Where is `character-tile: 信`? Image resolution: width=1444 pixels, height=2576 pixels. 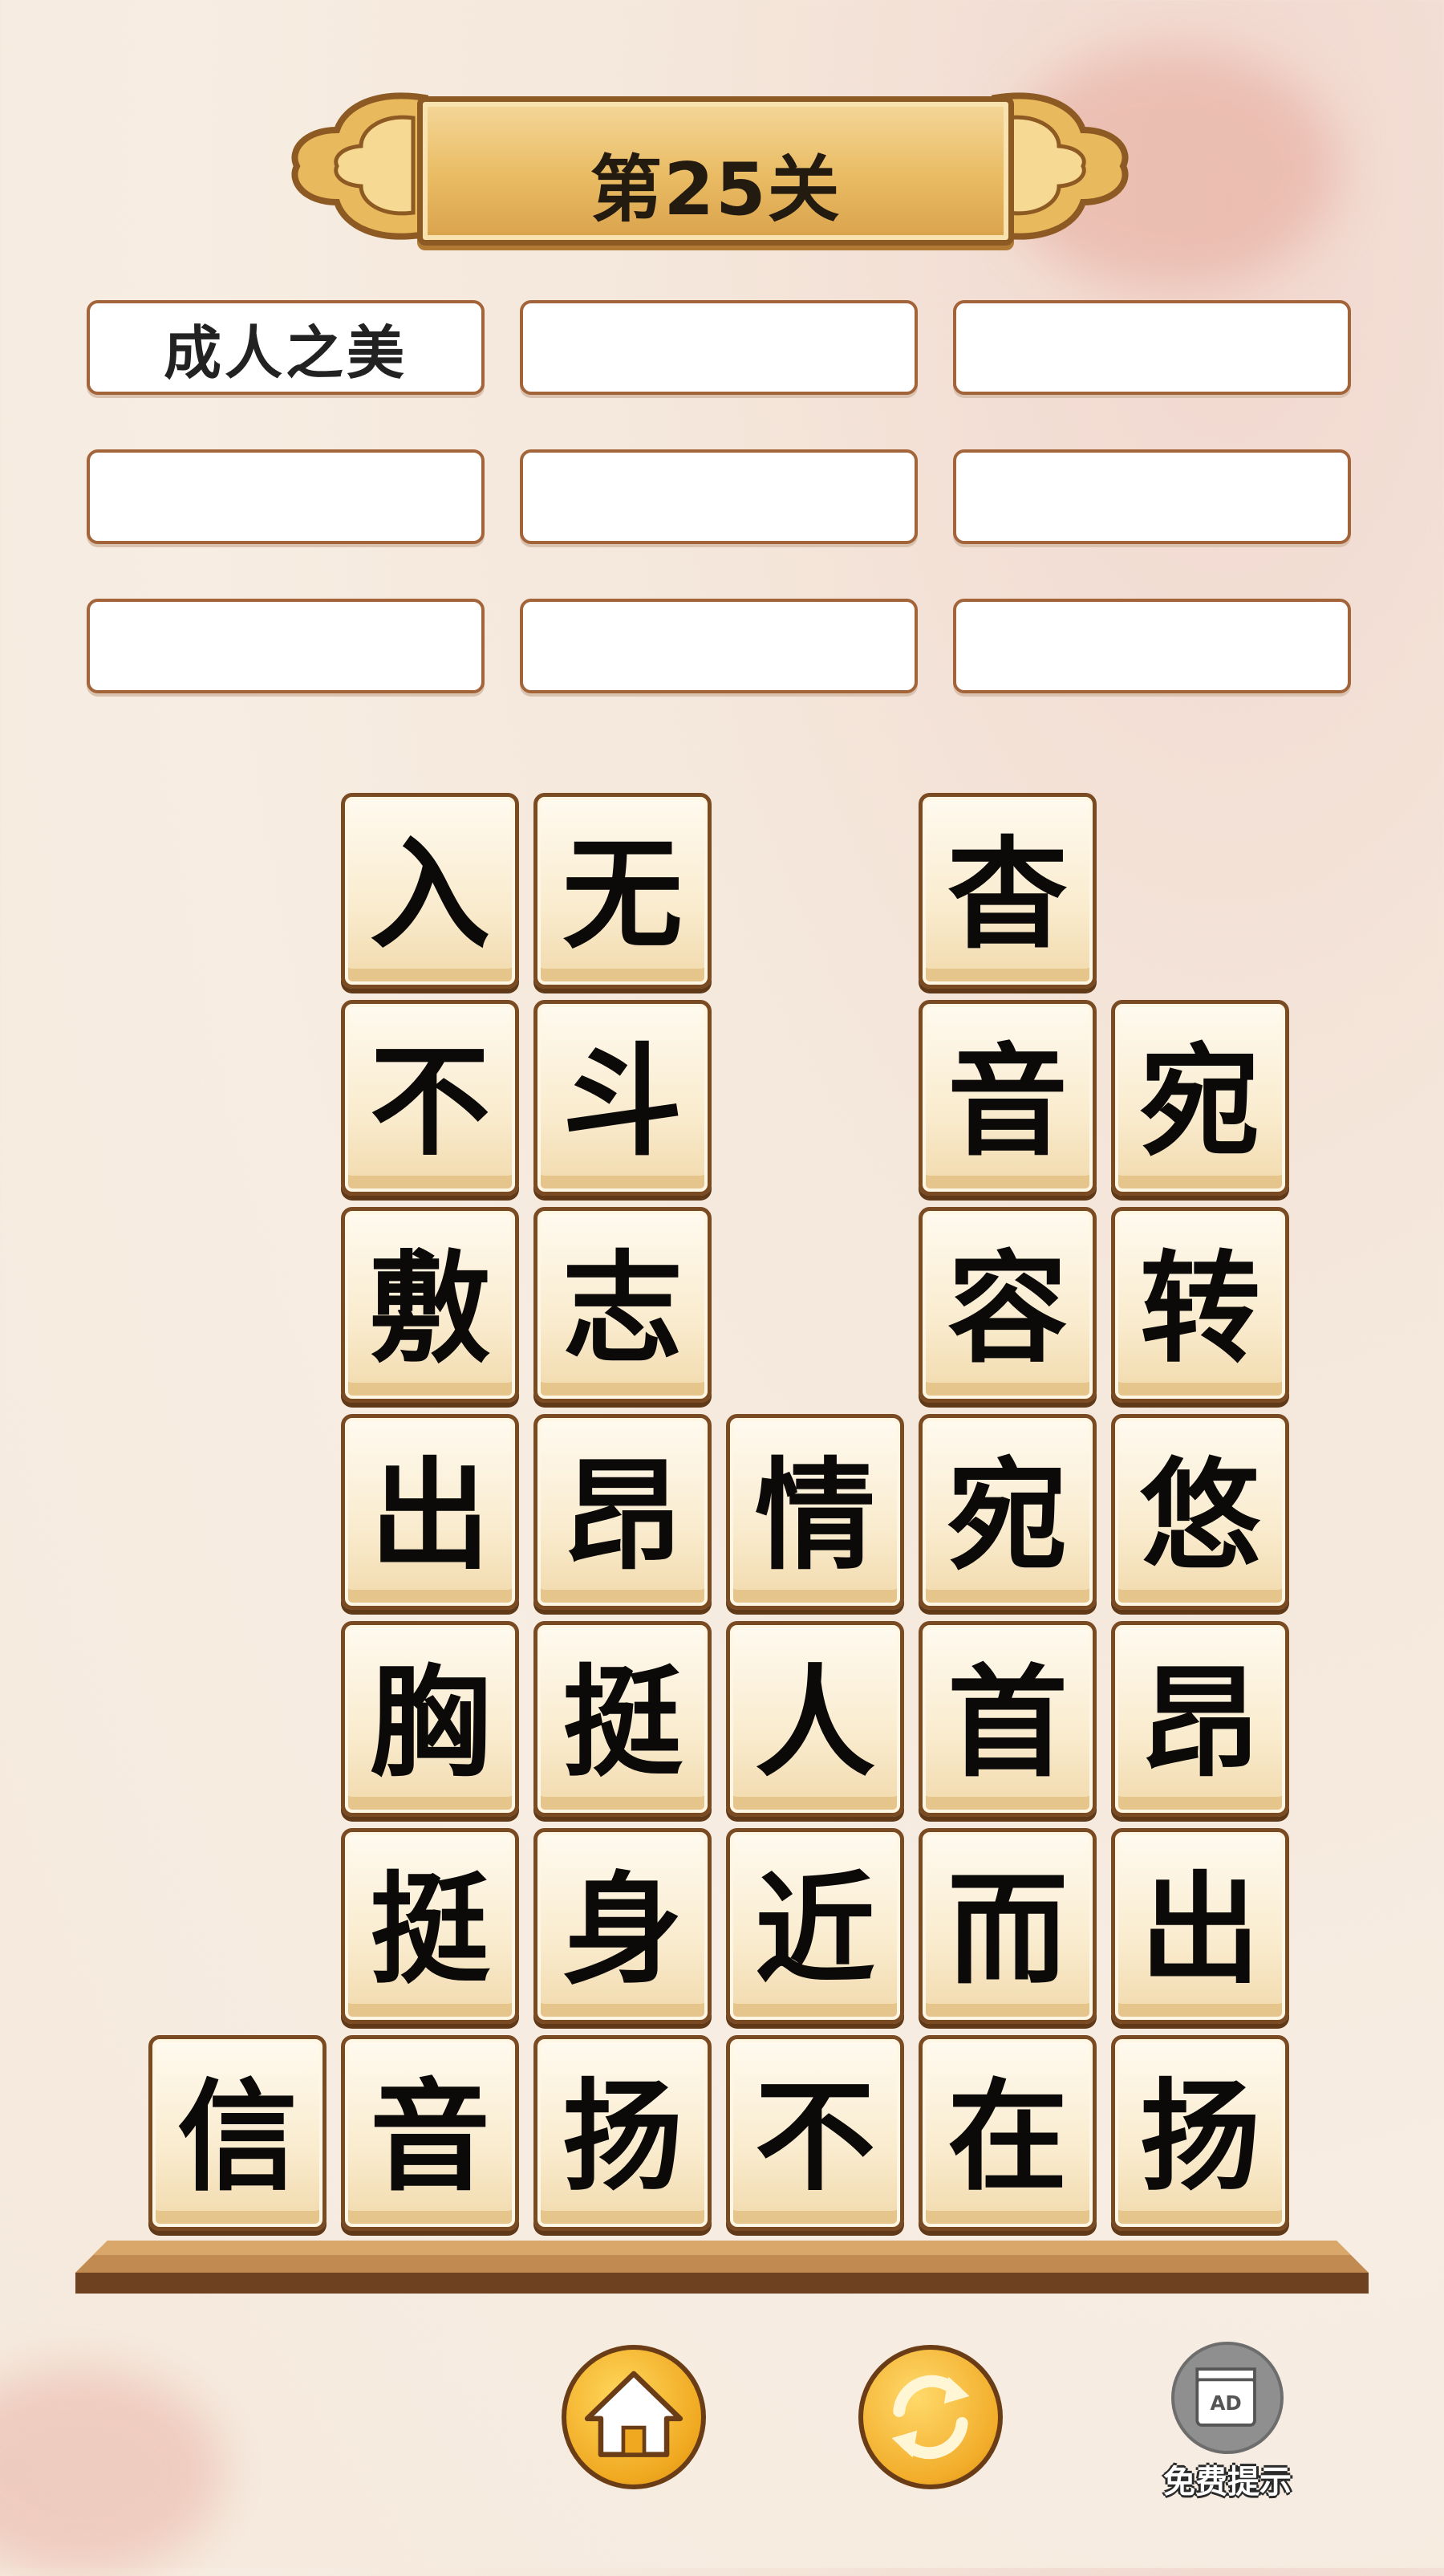
character-tile: 信 is located at coordinates (237, 2133).